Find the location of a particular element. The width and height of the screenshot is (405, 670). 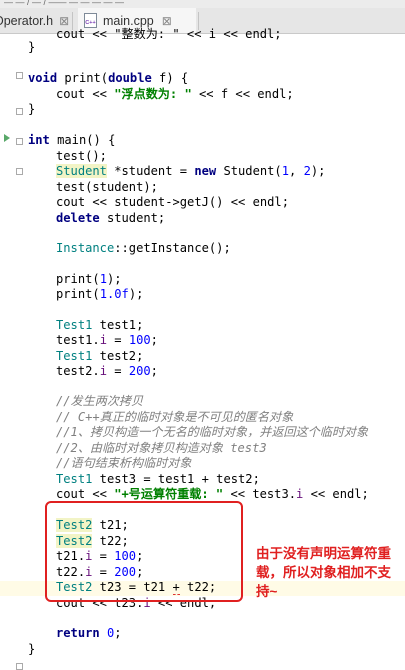

string-literal: "浮点数为: " is located at coordinates (153, 94).